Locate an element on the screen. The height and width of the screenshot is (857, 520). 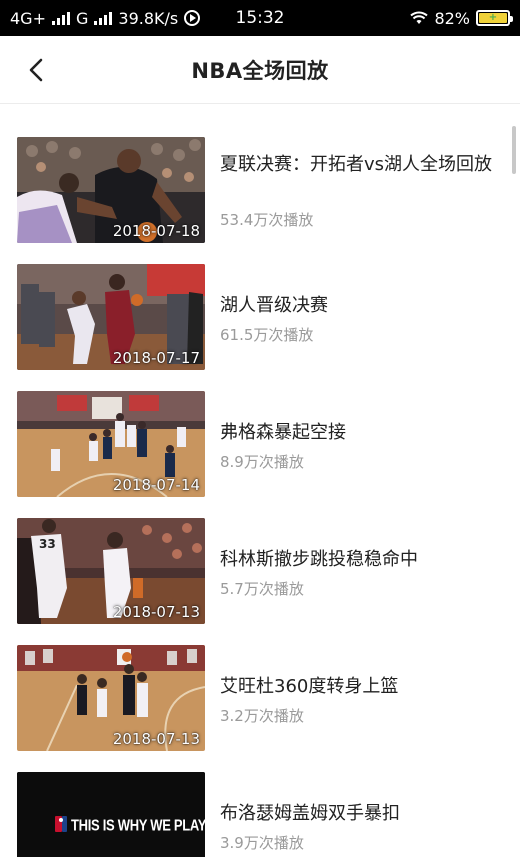
video-thumbnail: 33 2018-07-13 is located at coordinates (111, 571).